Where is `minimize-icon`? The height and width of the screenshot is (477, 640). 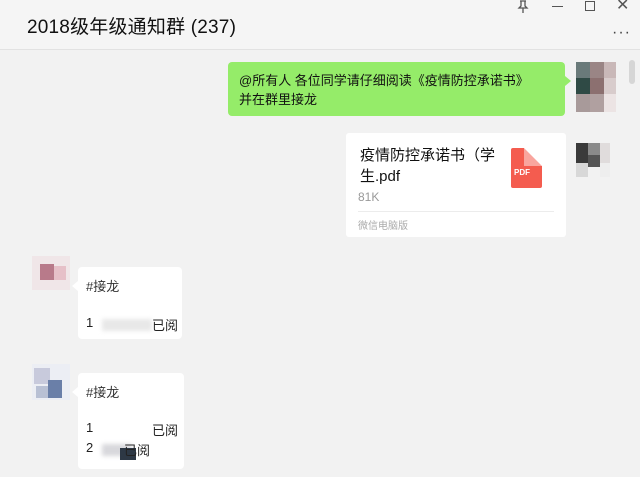 minimize-icon is located at coordinates (557, 6).